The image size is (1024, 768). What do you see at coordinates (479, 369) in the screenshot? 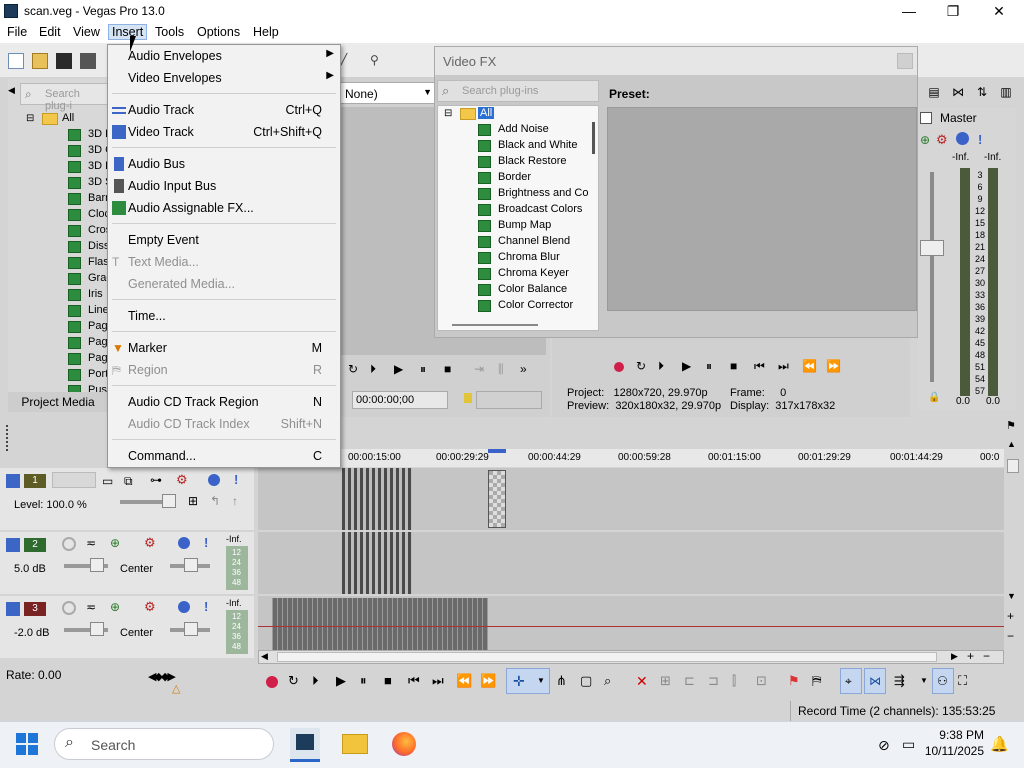
I see `add-to-timeline-icon: ⇥` at bounding box center [479, 369].